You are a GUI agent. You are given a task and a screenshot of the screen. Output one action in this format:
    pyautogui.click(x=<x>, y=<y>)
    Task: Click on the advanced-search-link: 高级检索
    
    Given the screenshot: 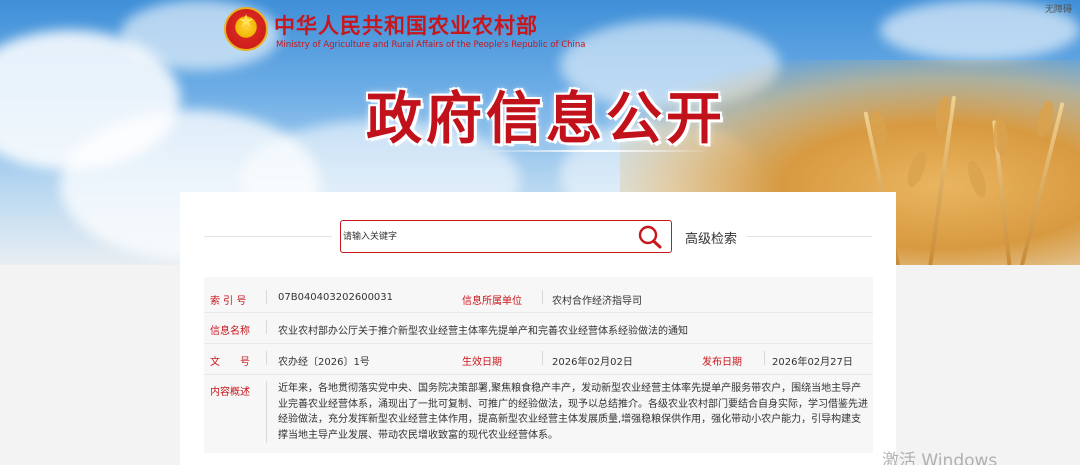 What is the action you would take?
    pyautogui.click(x=711, y=237)
    